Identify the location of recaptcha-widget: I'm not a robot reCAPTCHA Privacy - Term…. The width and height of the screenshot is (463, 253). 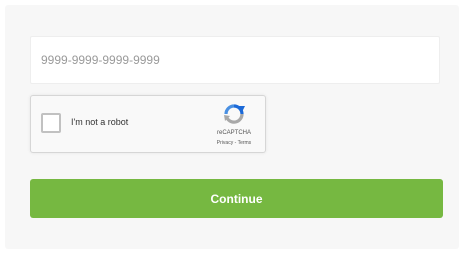
(148, 124).